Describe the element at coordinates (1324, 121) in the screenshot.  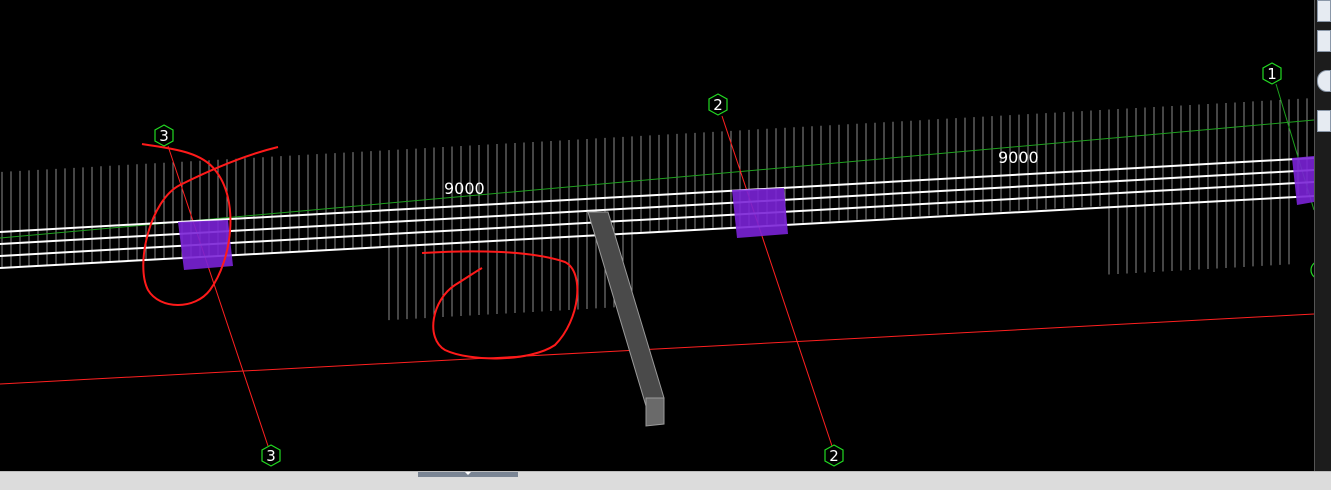
I see `navigation-bar-icon` at that location.